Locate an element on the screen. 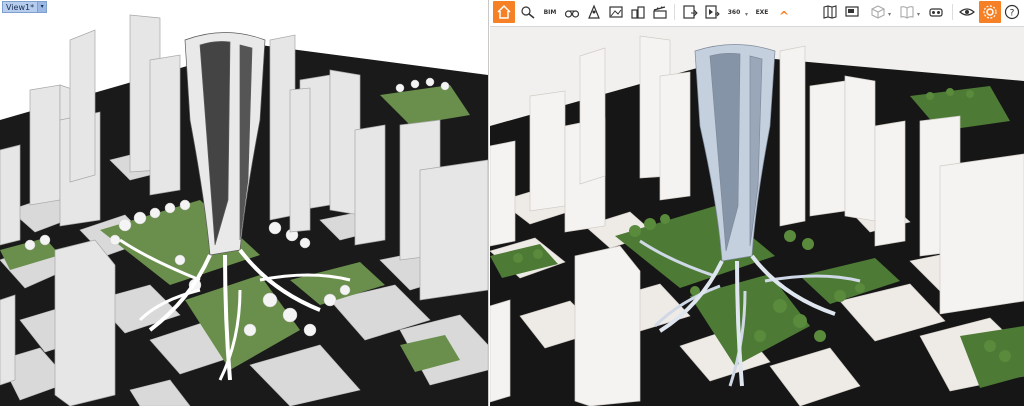 Image resolution: width=1024 pixels, height=406 pixels. clapper-icon is located at coordinates (660, 12).